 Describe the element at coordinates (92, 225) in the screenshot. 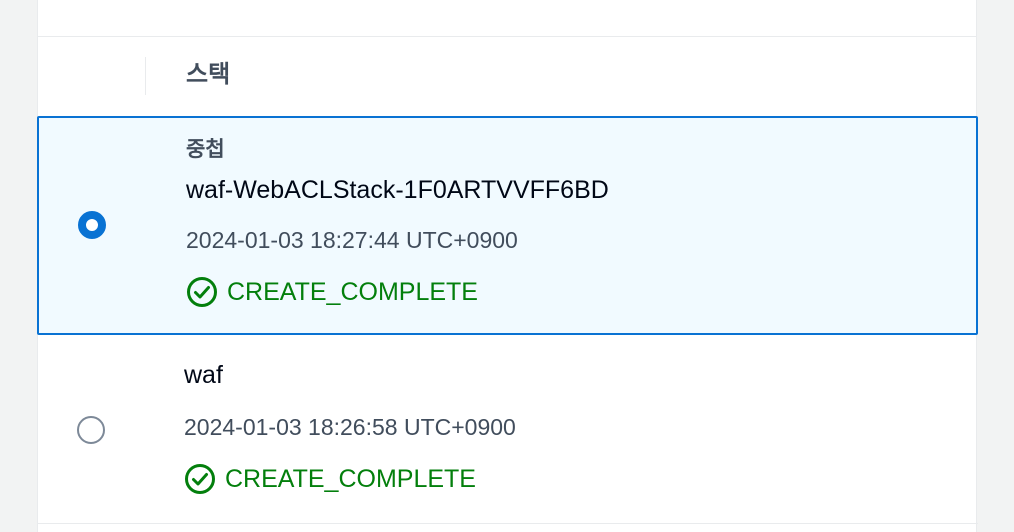

I see `stack-radio-selected` at that location.